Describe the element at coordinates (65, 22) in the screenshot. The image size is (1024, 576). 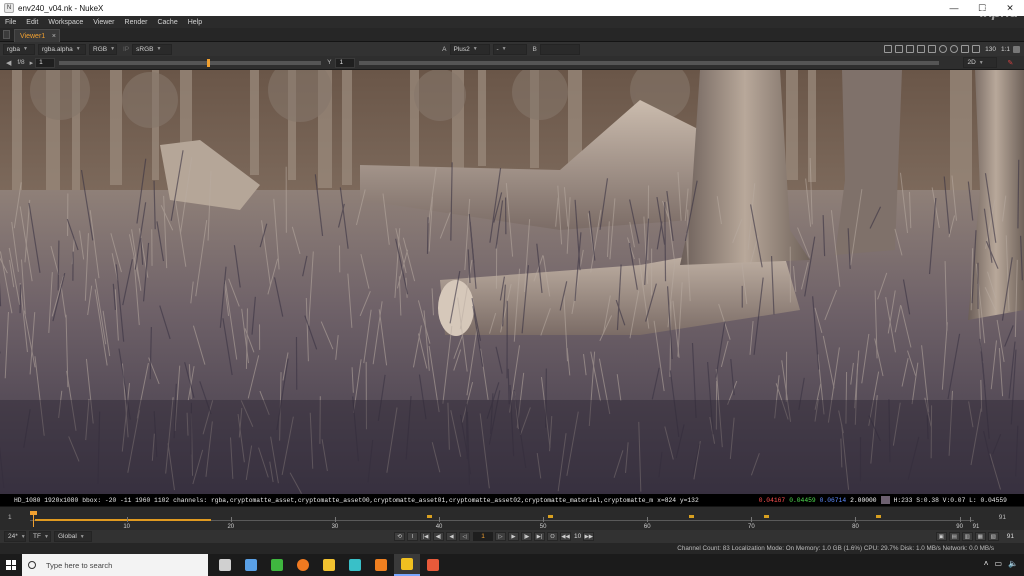
I see `menu-workspace: Workspace` at that location.